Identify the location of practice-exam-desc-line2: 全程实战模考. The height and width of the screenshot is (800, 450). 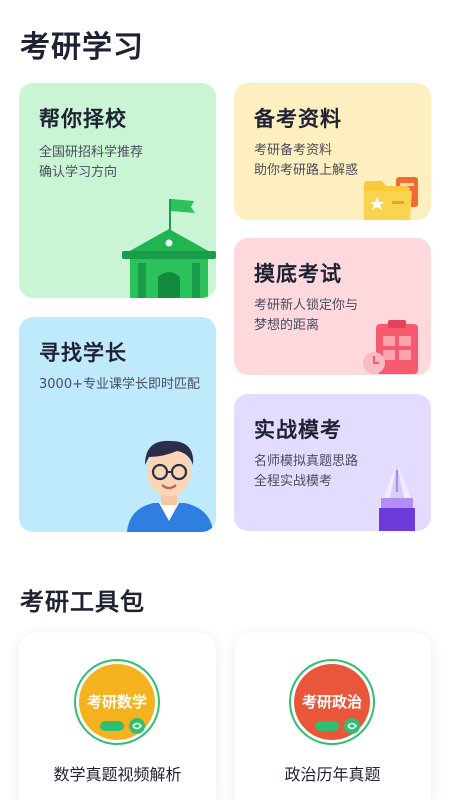
(293, 481).